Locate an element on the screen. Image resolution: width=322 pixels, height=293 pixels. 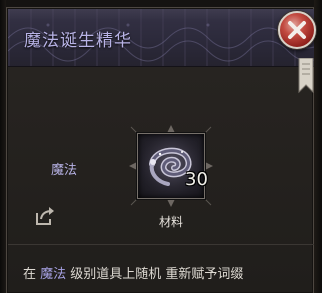
frame-right-edge is located at coordinates (318, 146).